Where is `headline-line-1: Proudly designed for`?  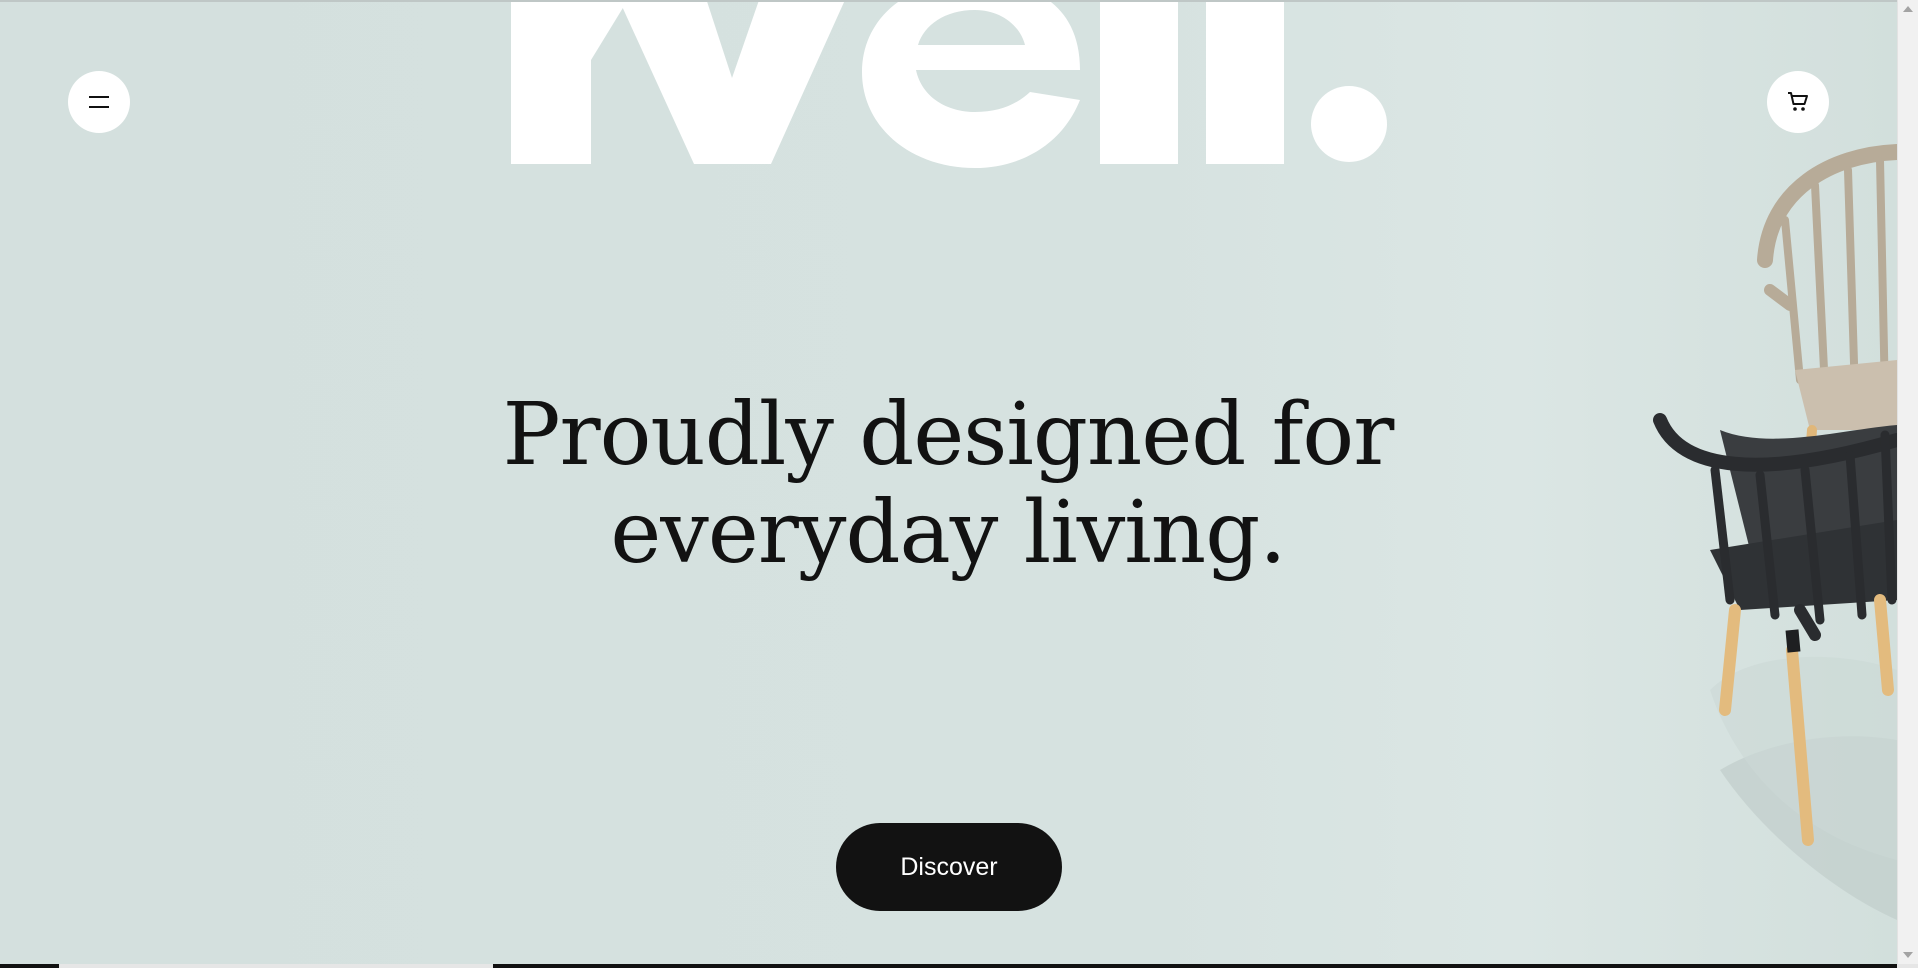 headline-line-1: Proudly designed for is located at coordinates (948, 435).